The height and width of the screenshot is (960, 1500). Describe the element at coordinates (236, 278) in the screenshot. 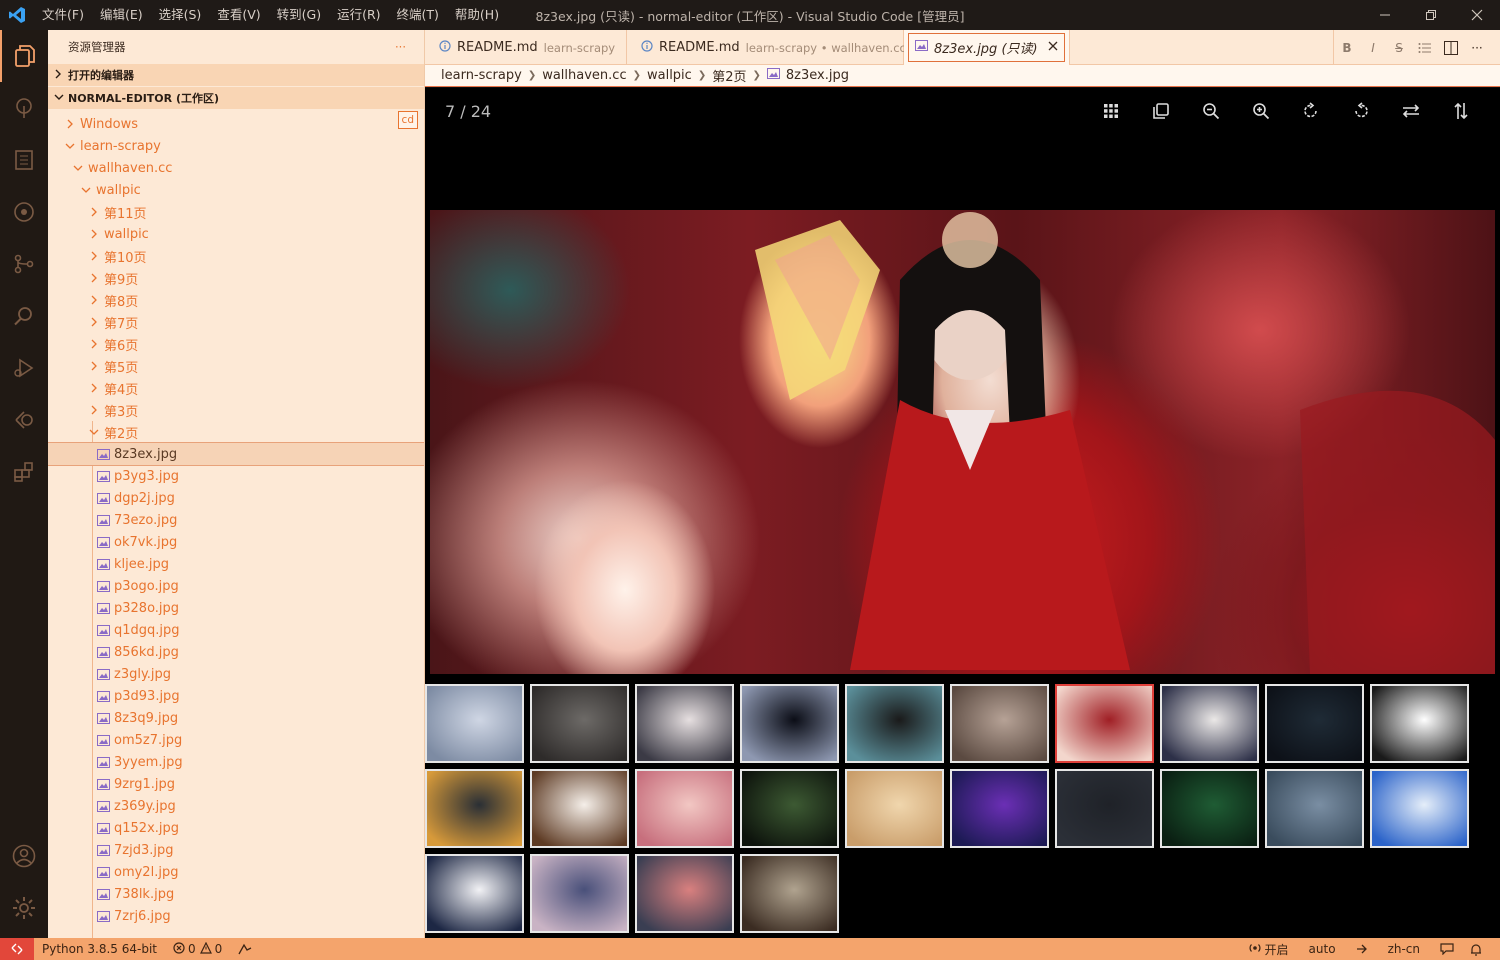

I see `tree-folder: 第9页` at that location.